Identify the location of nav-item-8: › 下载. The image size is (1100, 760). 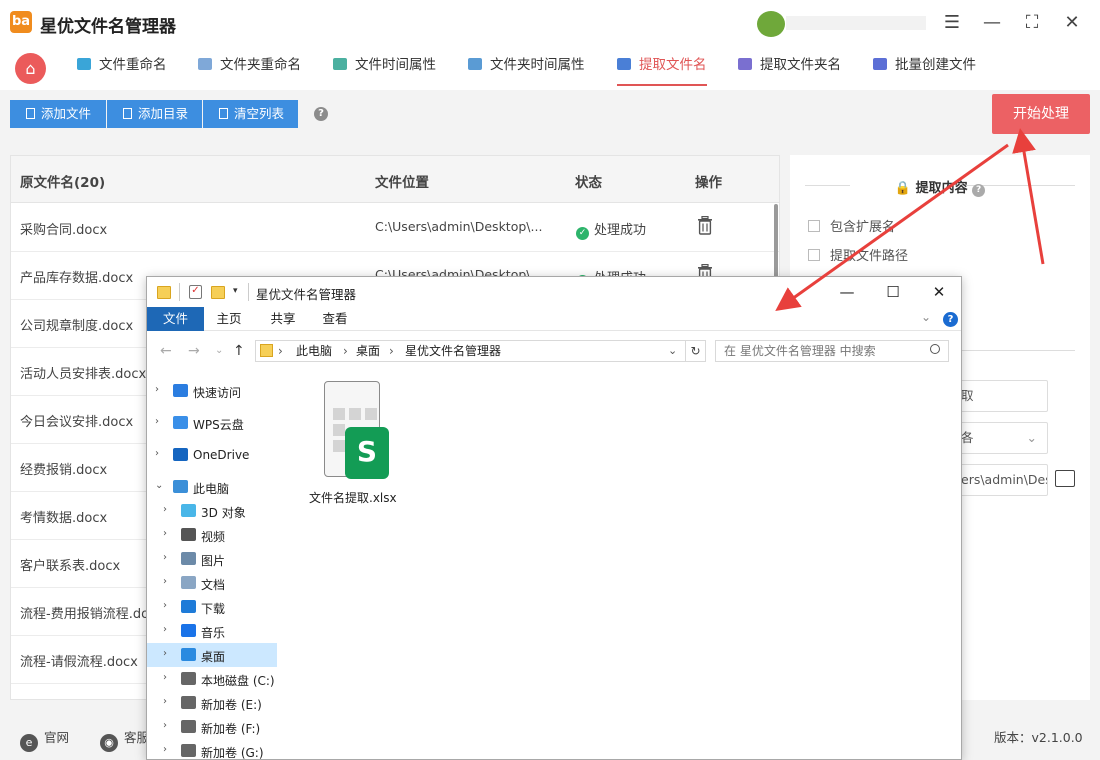
(212, 607).